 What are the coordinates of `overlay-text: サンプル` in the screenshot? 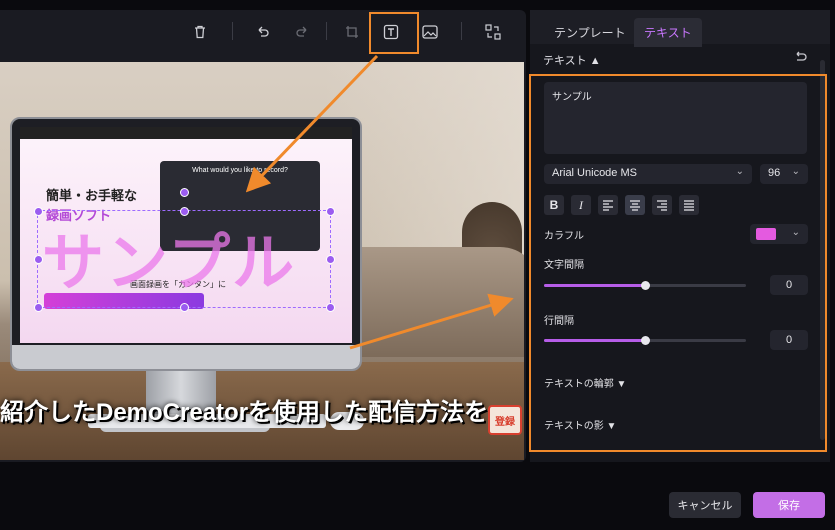 It's located at (169, 257).